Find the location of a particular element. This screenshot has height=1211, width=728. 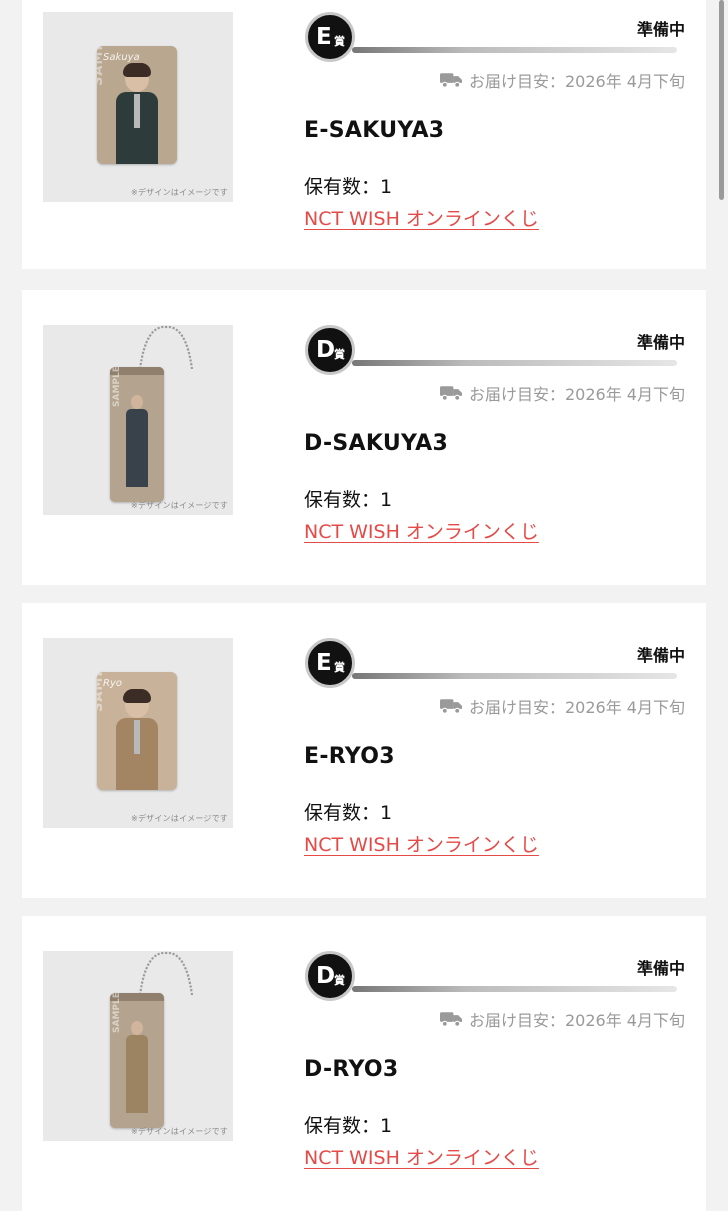

photo-card-image: Ryo SAMPLE is located at coordinates (137, 731).